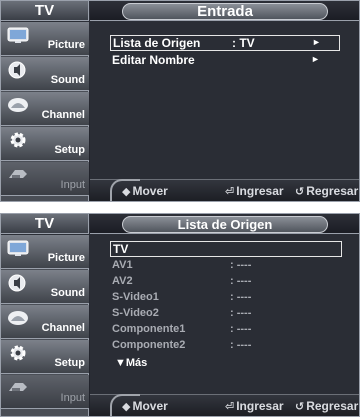 Image resolution: width=360 pixels, height=417 pixels. Describe the element at coordinates (225, 43) in the screenshot. I see `menu-row-lista-de-origen: Lista de Origen : TV ►` at that location.